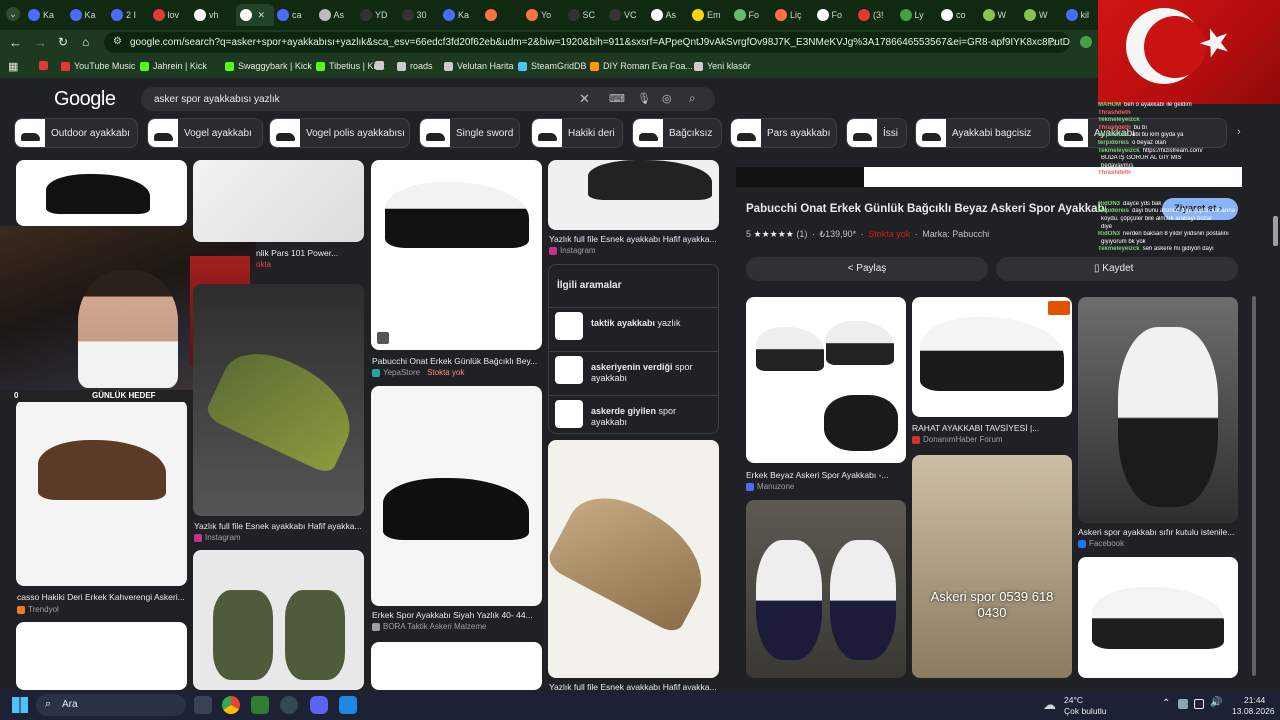 This screenshot has width=1280, height=720. Describe the element at coordinates (462, 15) in the screenshot. I see `browser-tab: Ka` at that location.